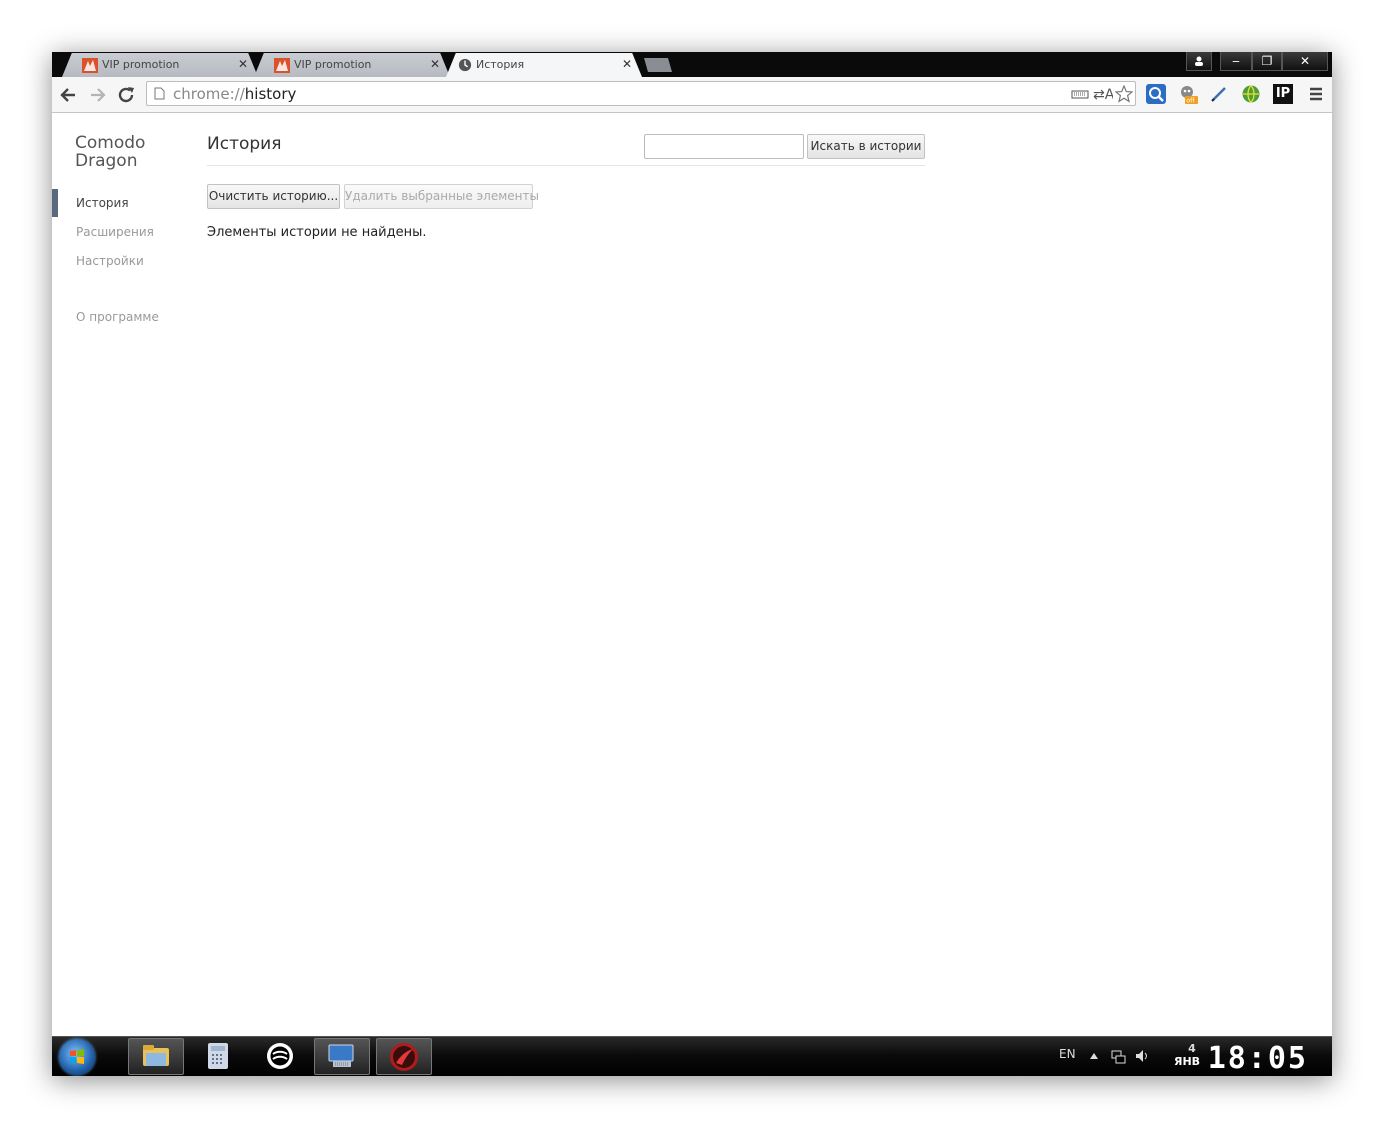 This screenshot has width=1384, height=1128. I want to click on tab-title: История, so click(500, 64).